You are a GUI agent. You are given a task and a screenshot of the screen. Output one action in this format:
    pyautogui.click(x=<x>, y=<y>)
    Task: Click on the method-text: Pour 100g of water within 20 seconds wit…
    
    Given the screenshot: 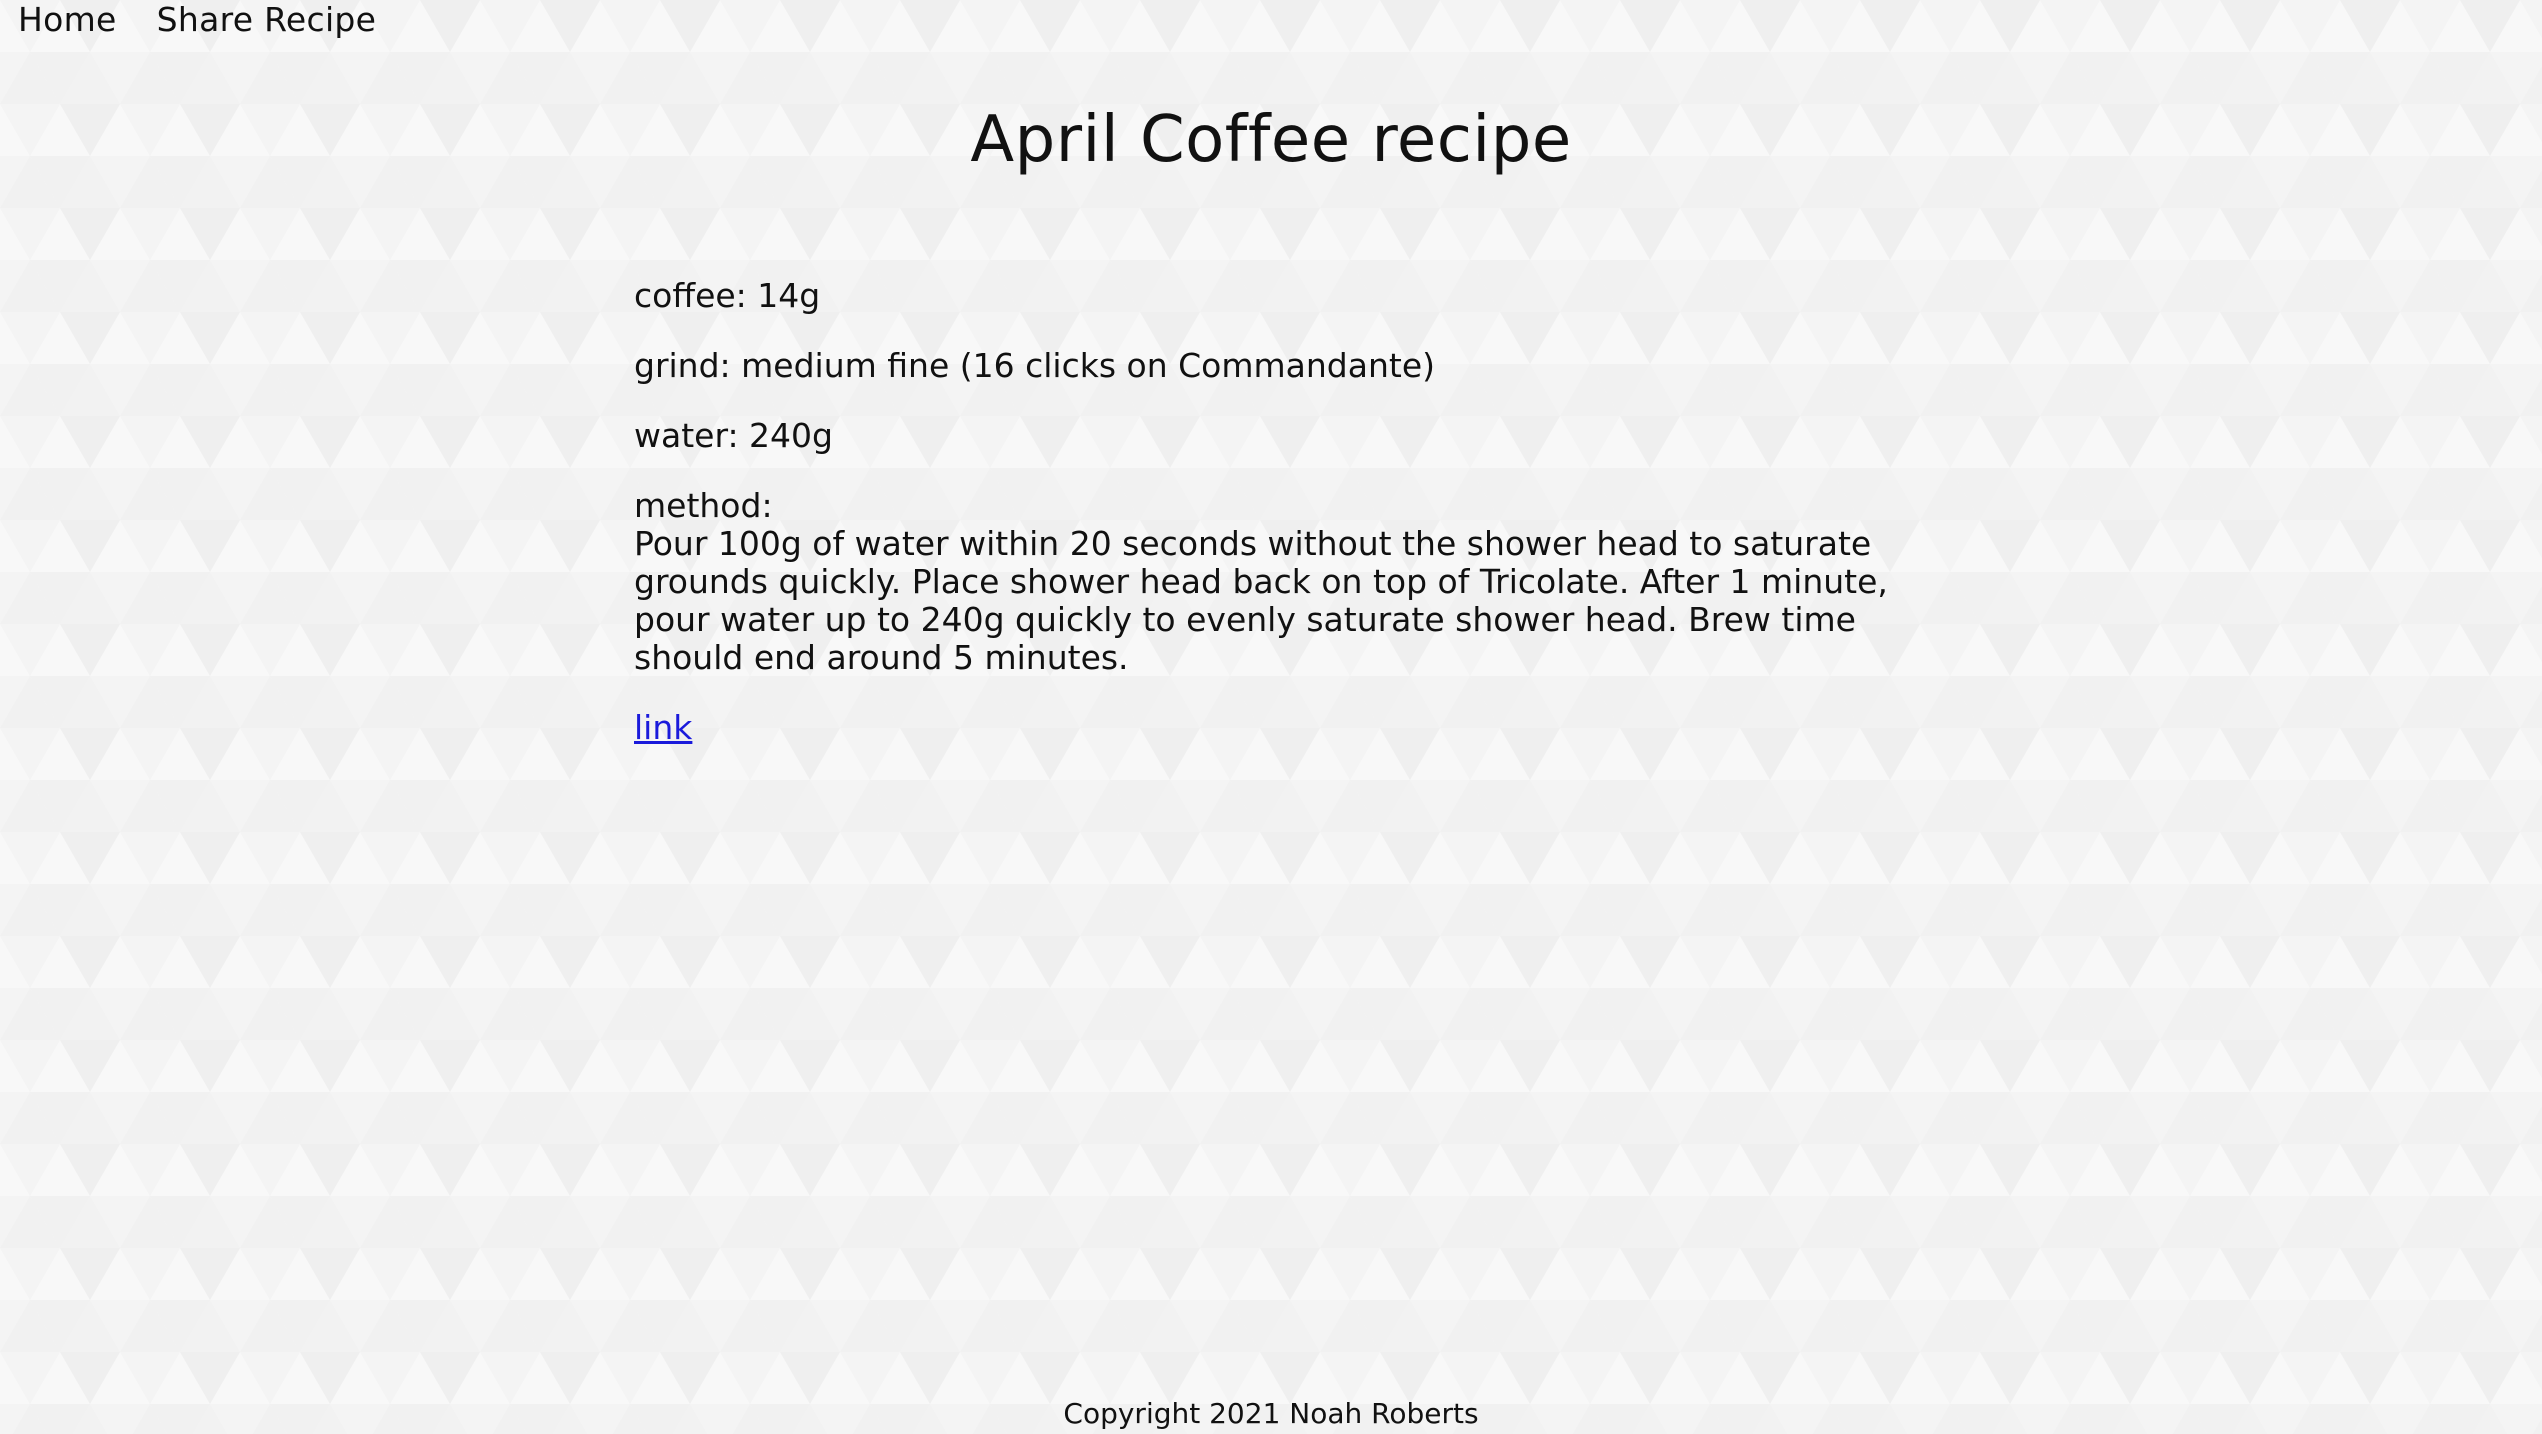 What is the action you would take?
    pyautogui.click(x=1261, y=600)
    